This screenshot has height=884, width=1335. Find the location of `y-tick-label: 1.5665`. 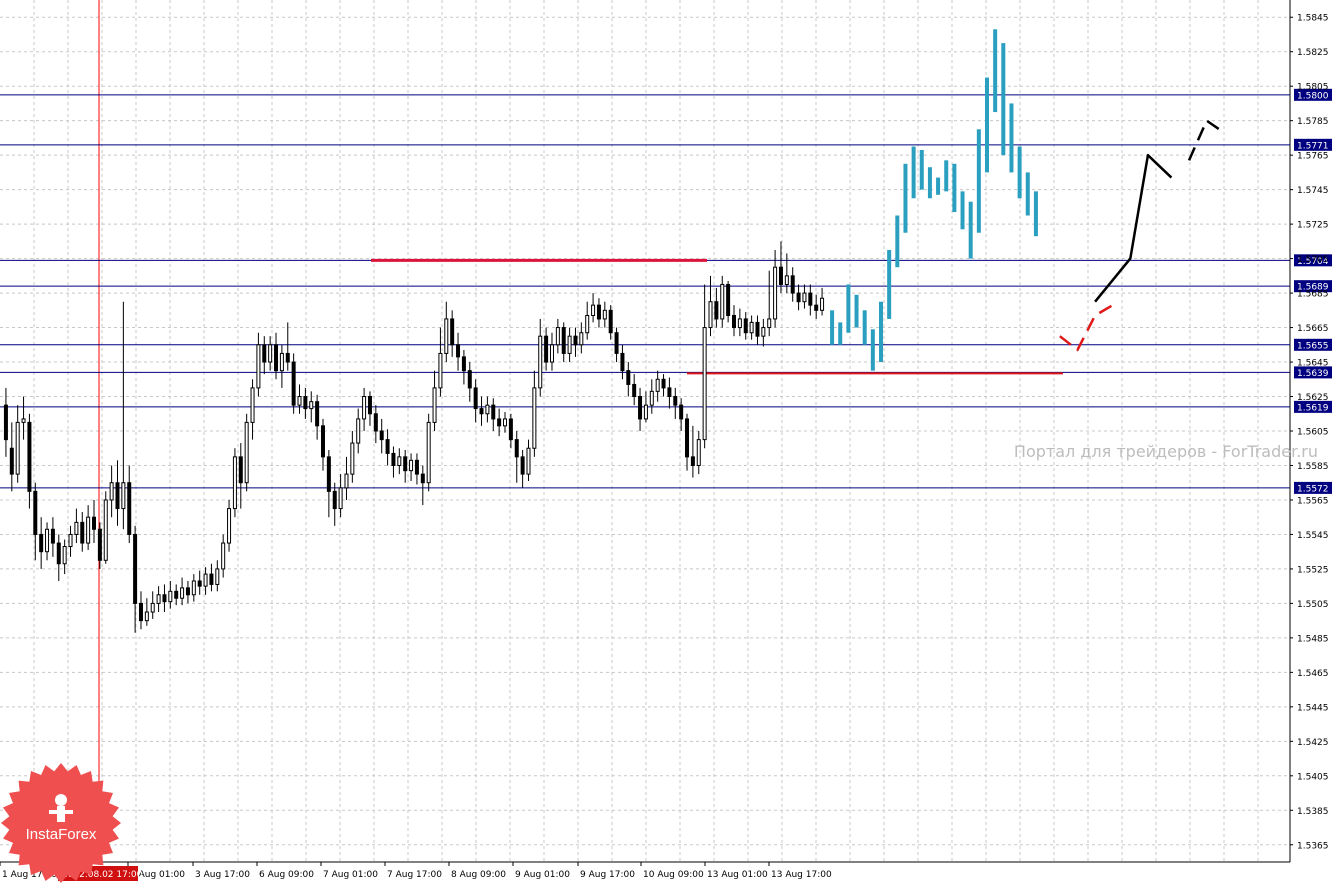

y-tick-label: 1.5665 is located at coordinates (1313, 329).